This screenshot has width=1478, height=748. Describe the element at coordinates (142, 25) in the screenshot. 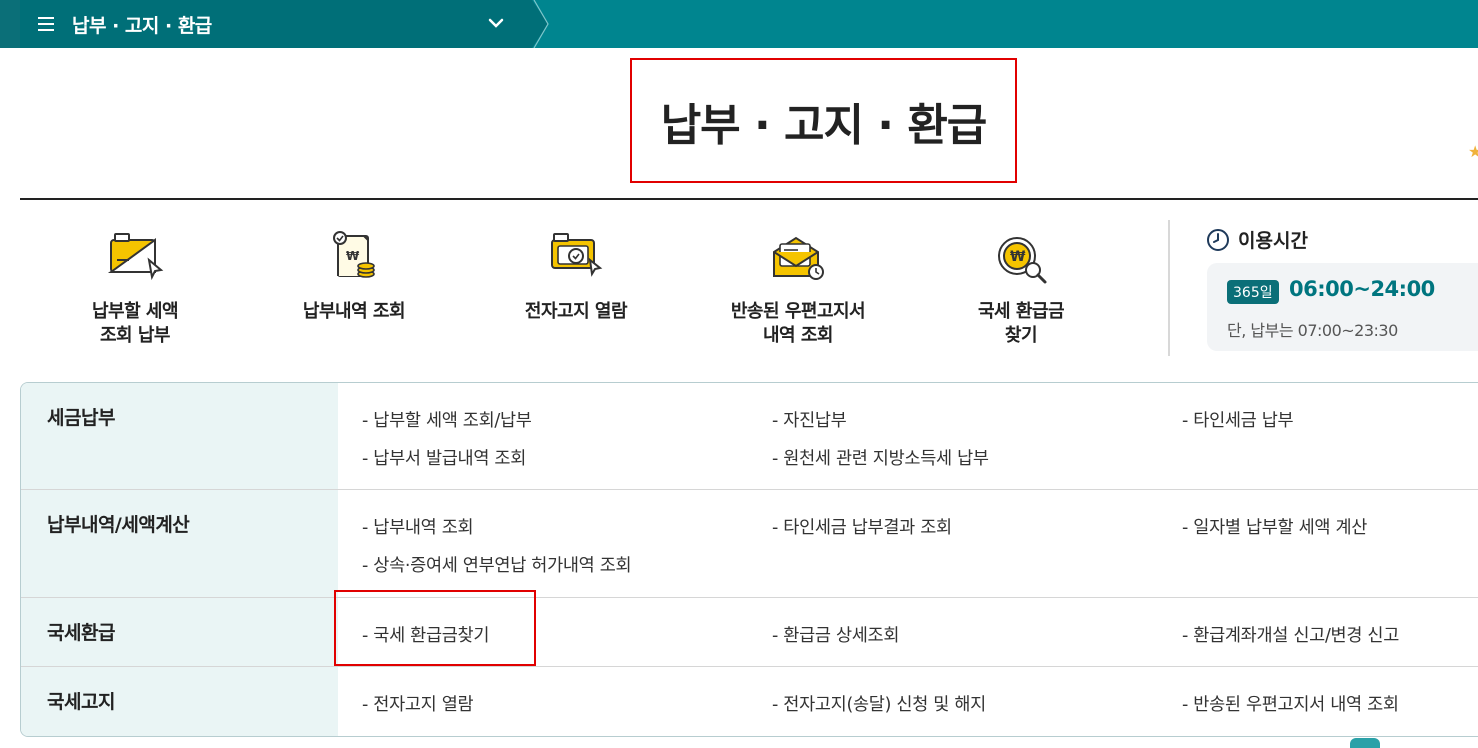

I see `menu-title: 납부 · 고지 · 환급` at that location.